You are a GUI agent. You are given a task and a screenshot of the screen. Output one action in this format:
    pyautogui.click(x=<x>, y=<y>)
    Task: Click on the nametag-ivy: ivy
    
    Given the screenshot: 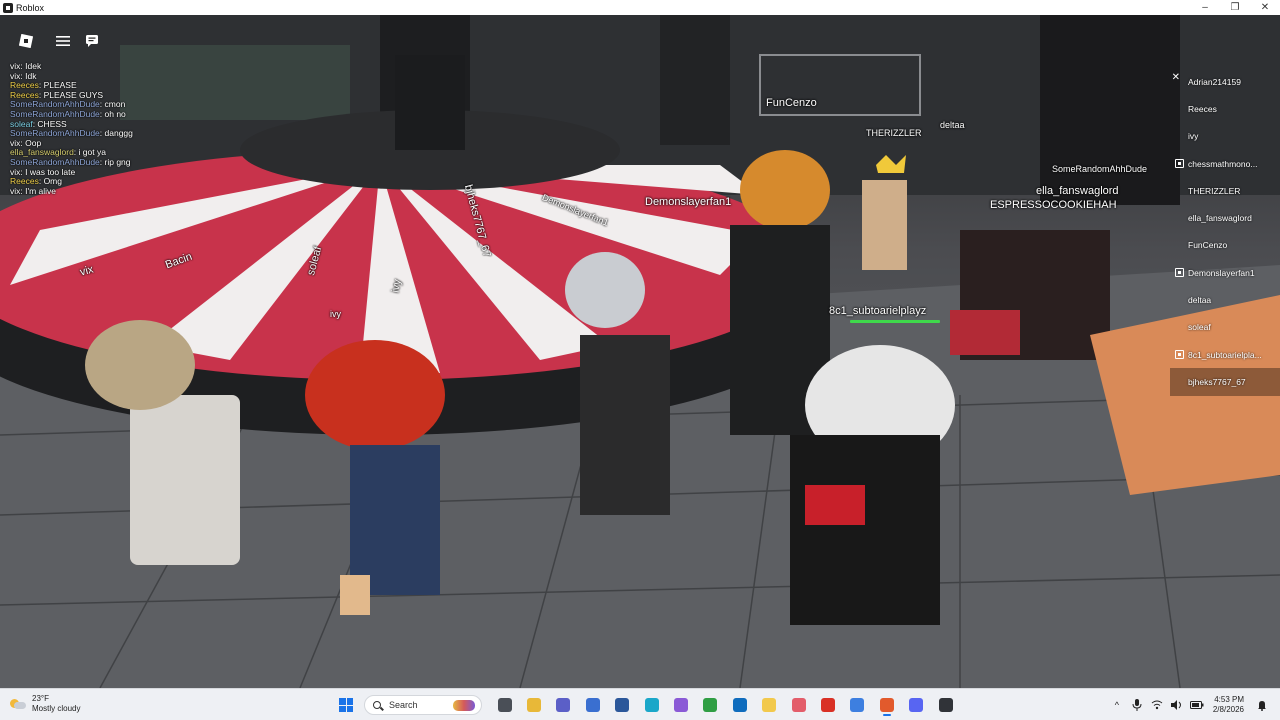 What is the action you would take?
    pyautogui.click(x=335, y=314)
    